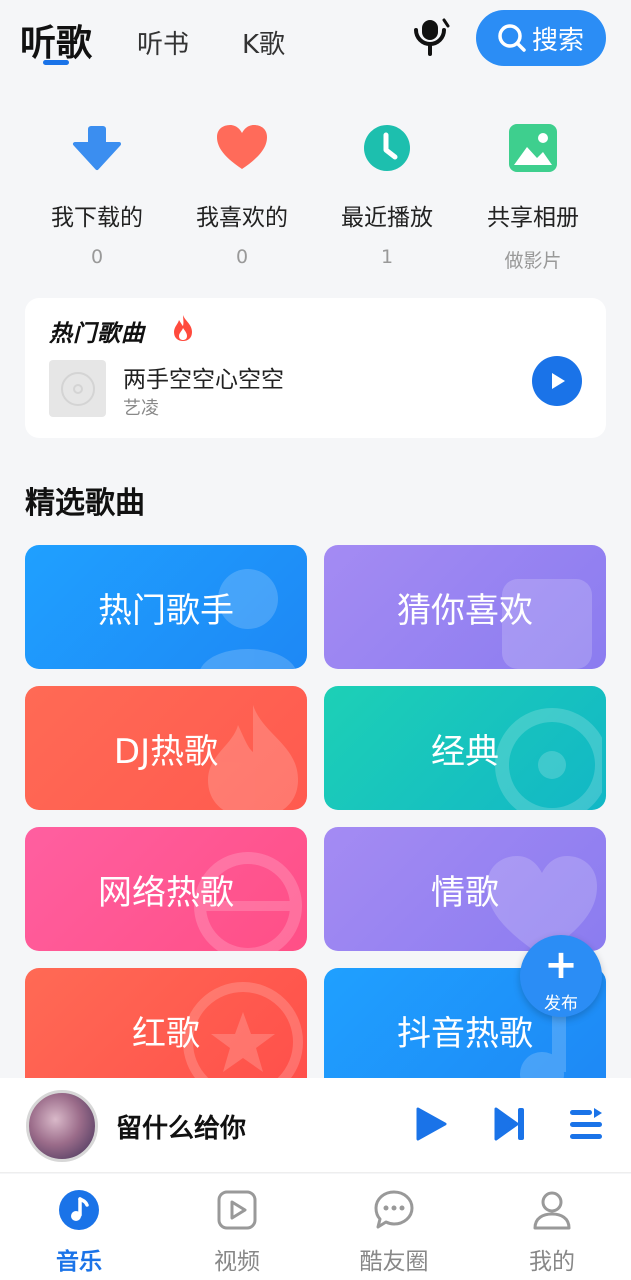 Image resolution: width=631 pixels, height=1280 pixels. What do you see at coordinates (552, 1210) in the screenshot?
I see `person-icon` at bounding box center [552, 1210].